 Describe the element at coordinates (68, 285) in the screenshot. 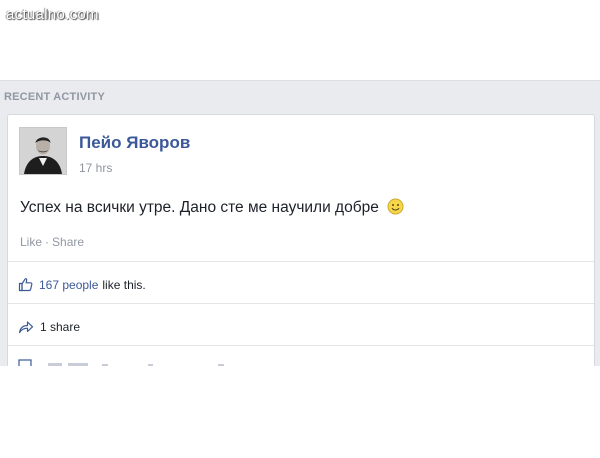

I see `likes-count-link: 167 people` at that location.